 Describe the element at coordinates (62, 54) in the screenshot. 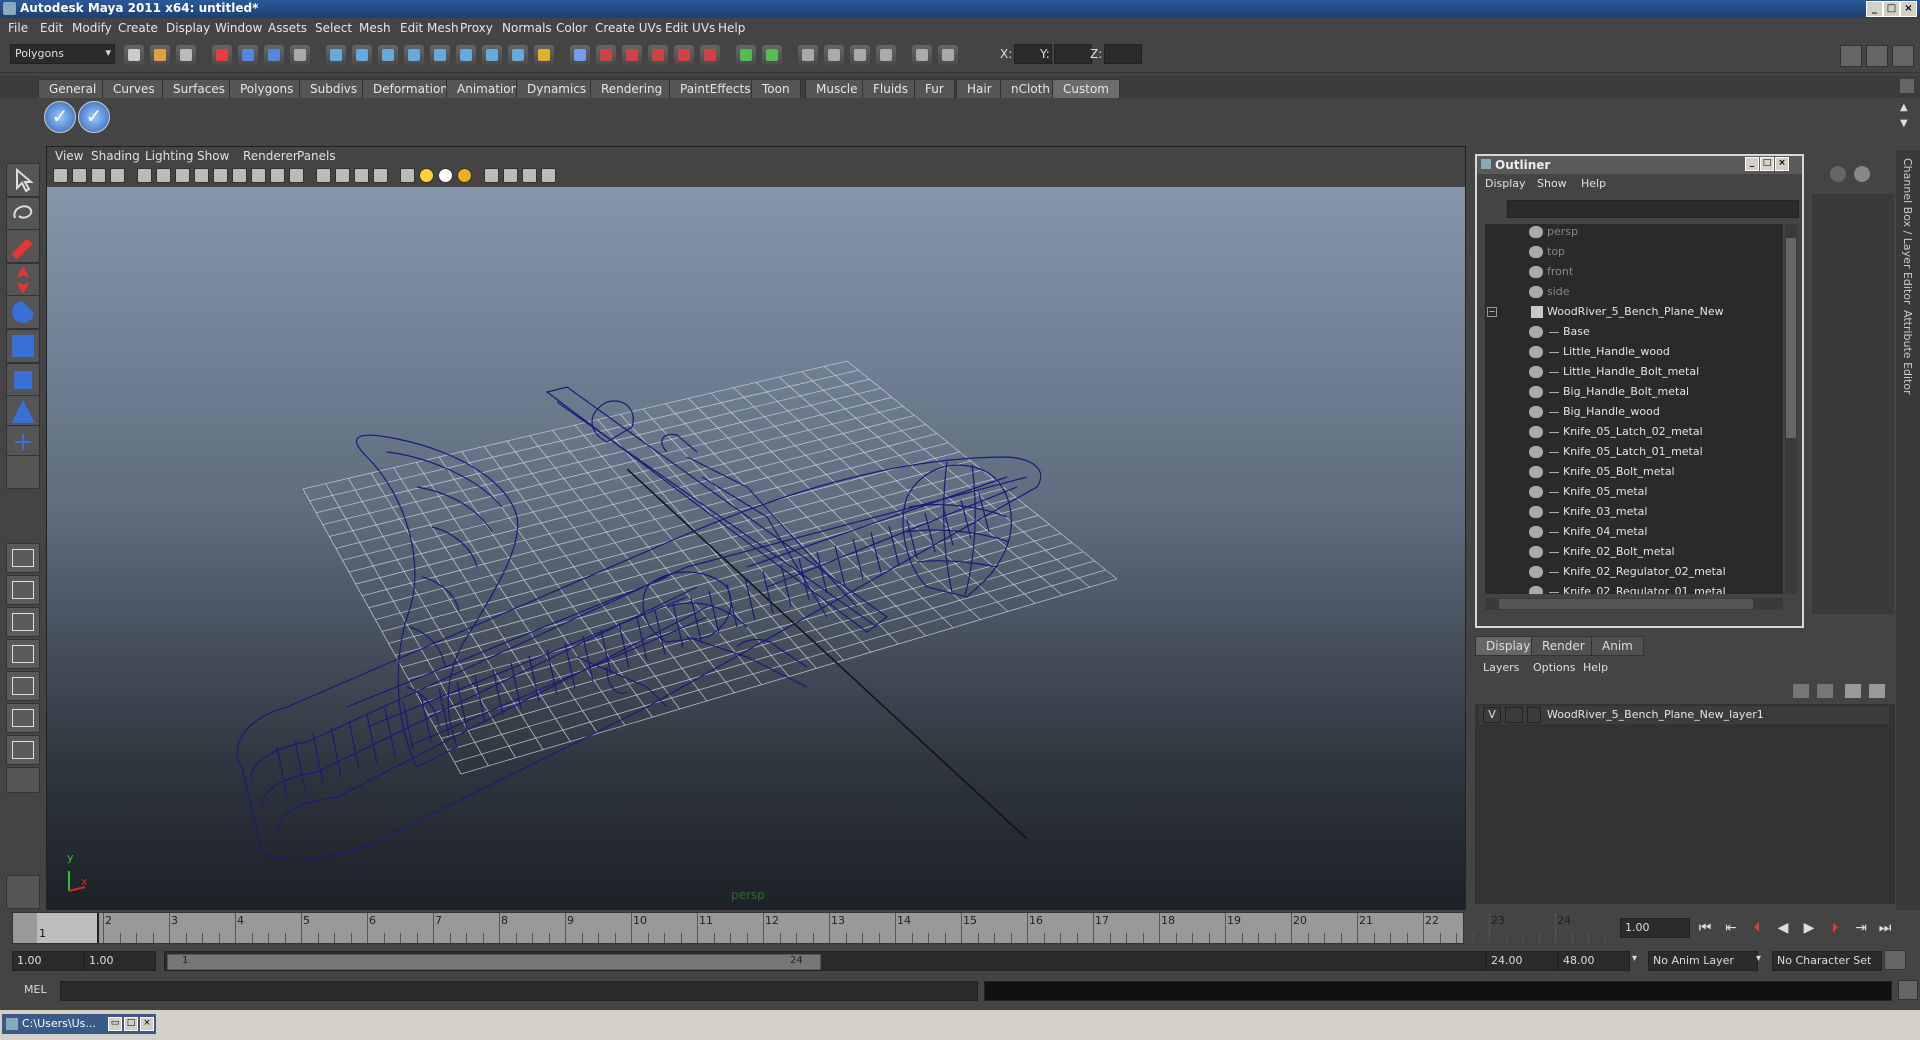

I see `mode-selector: Polygons ▾` at that location.